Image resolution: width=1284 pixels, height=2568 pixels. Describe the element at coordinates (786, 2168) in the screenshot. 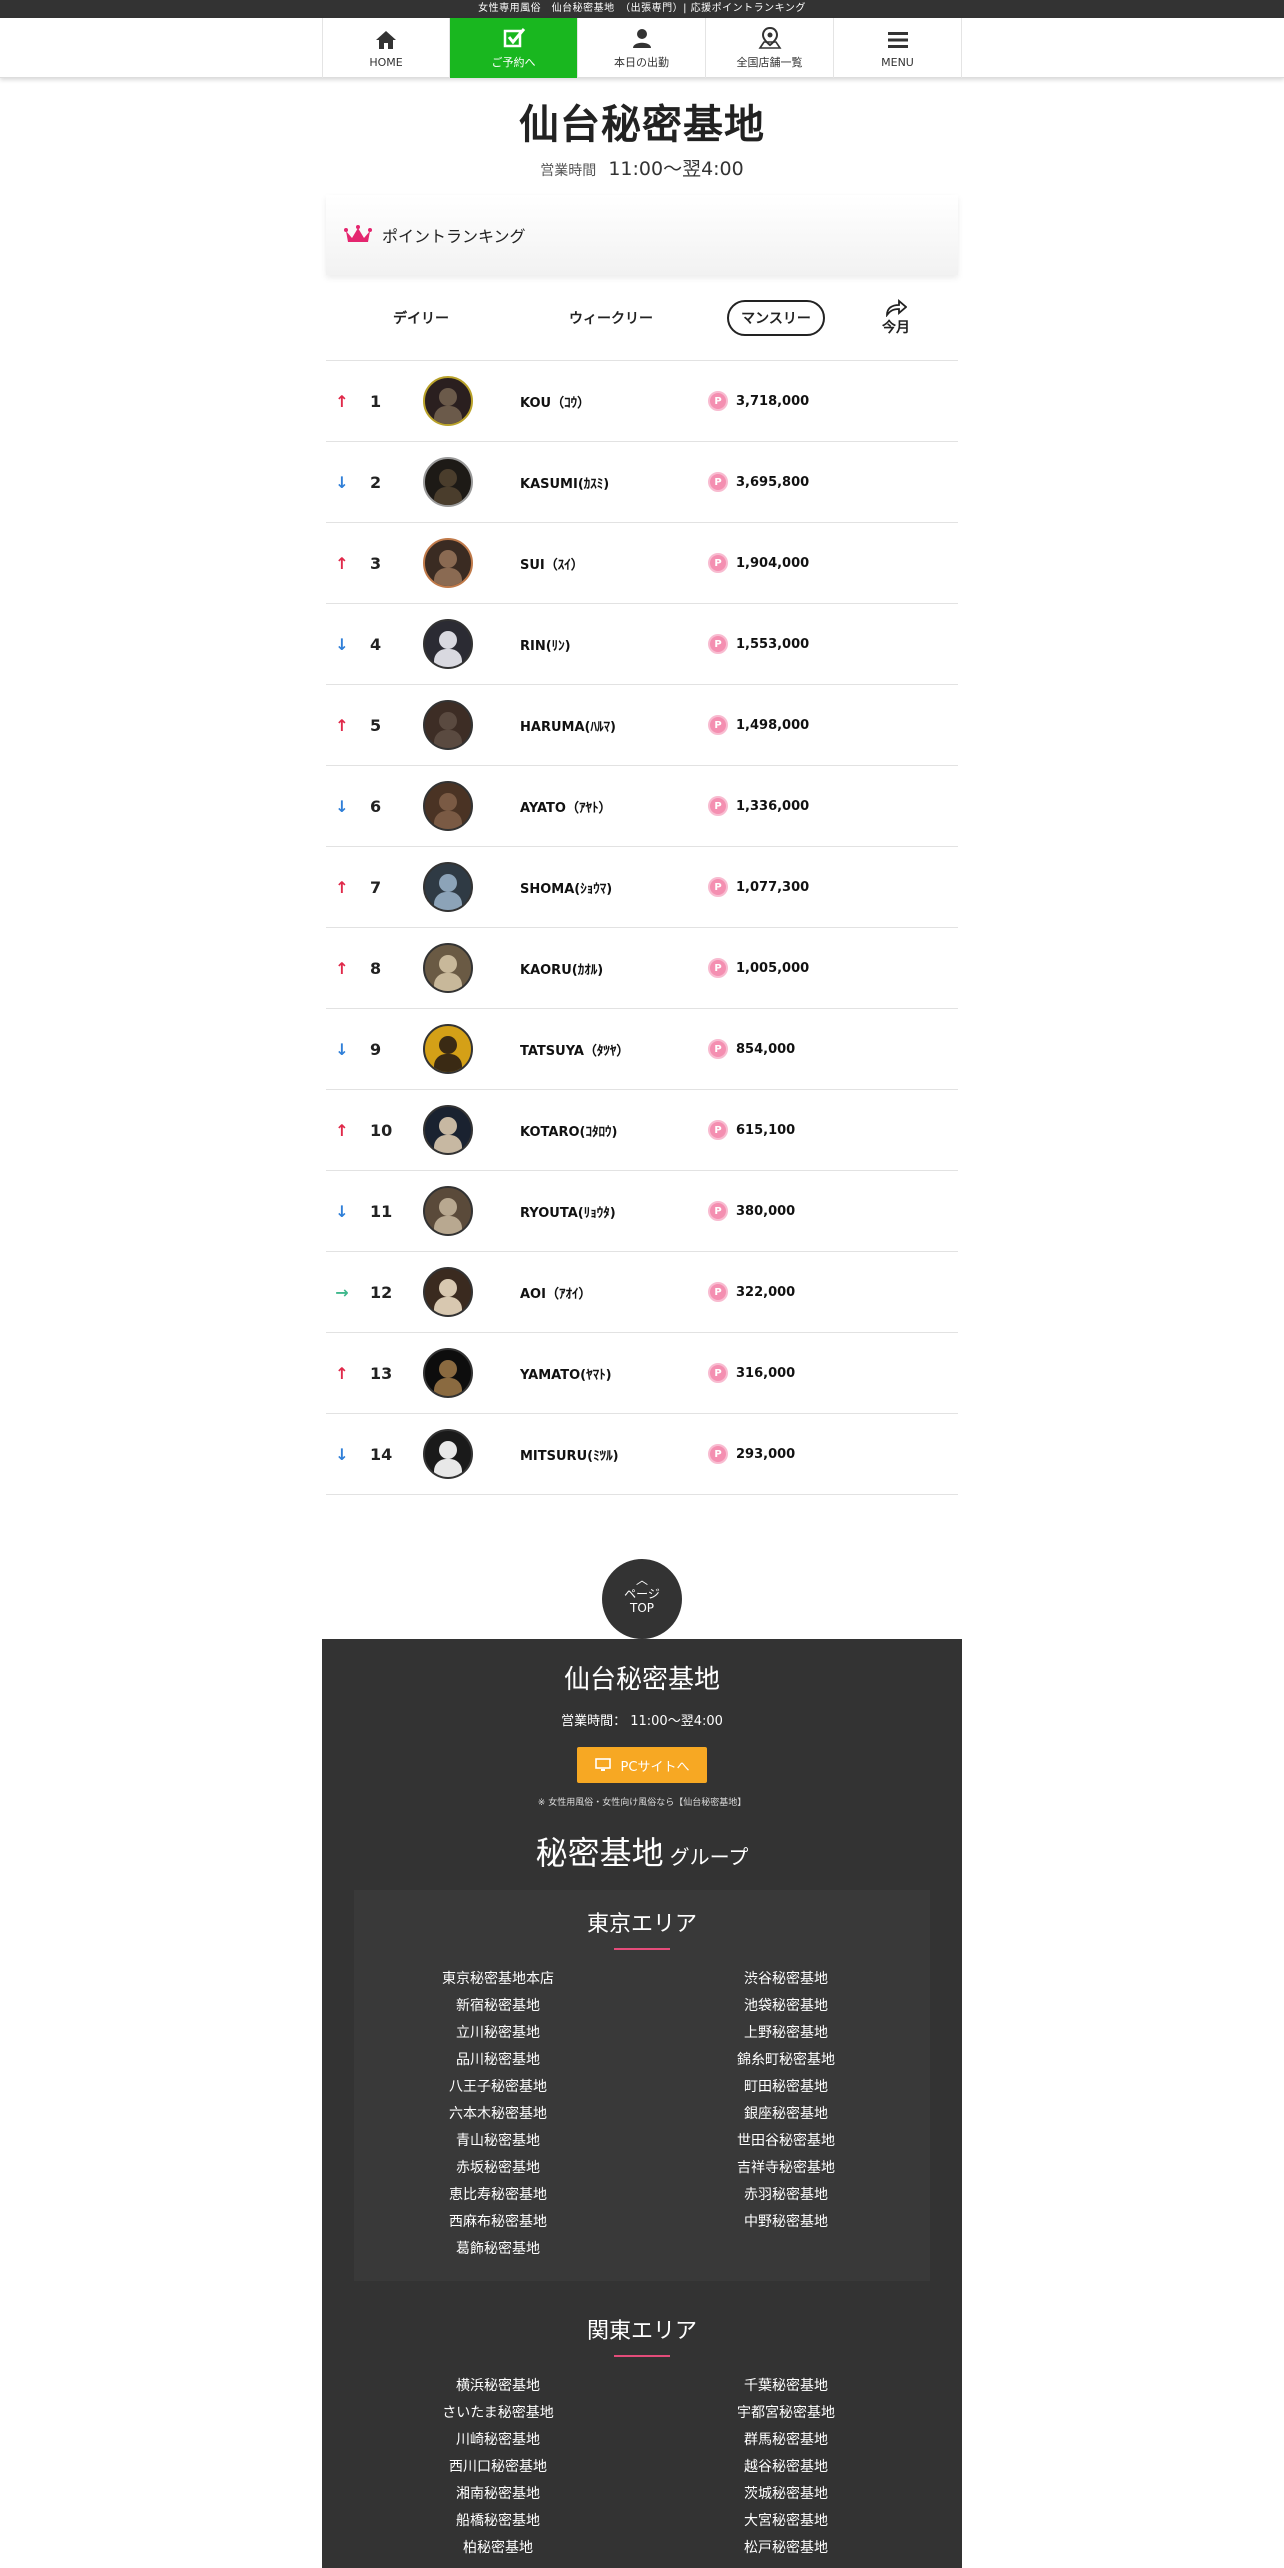

I see `store-link: 吉祥寺秘密基地` at that location.